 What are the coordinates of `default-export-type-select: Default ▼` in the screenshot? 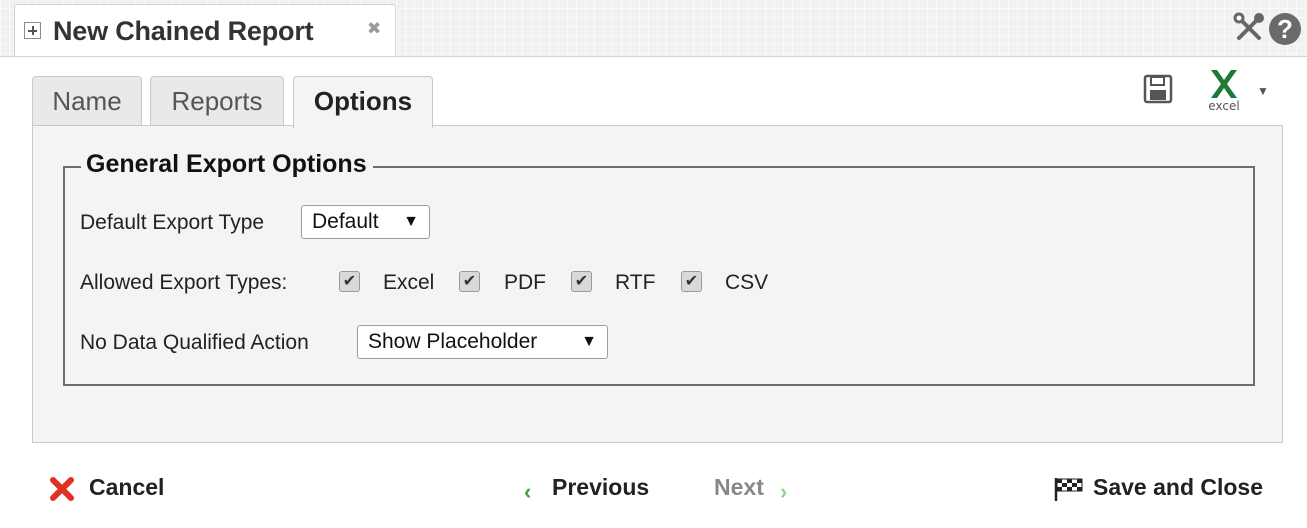 It's located at (365, 222).